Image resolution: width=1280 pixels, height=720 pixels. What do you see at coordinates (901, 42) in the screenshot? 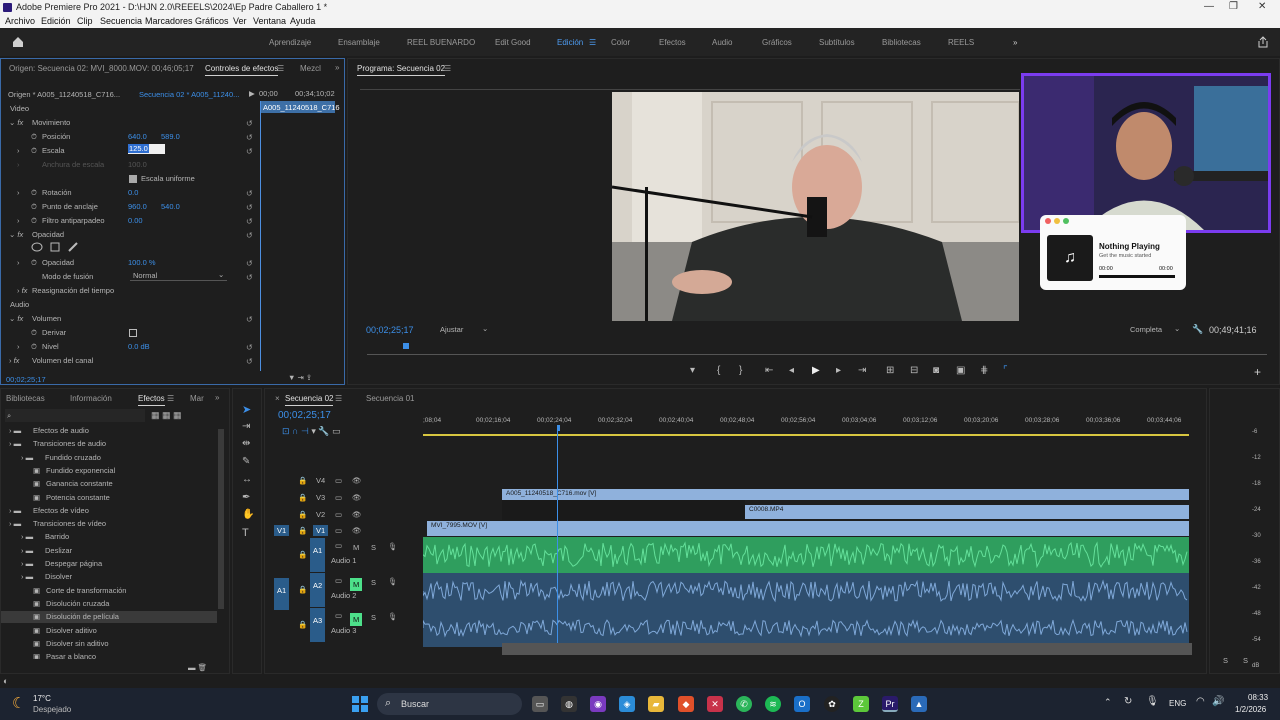
I see `workspace-bibliotecas: Bibliotecas` at bounding box center [901, 42].